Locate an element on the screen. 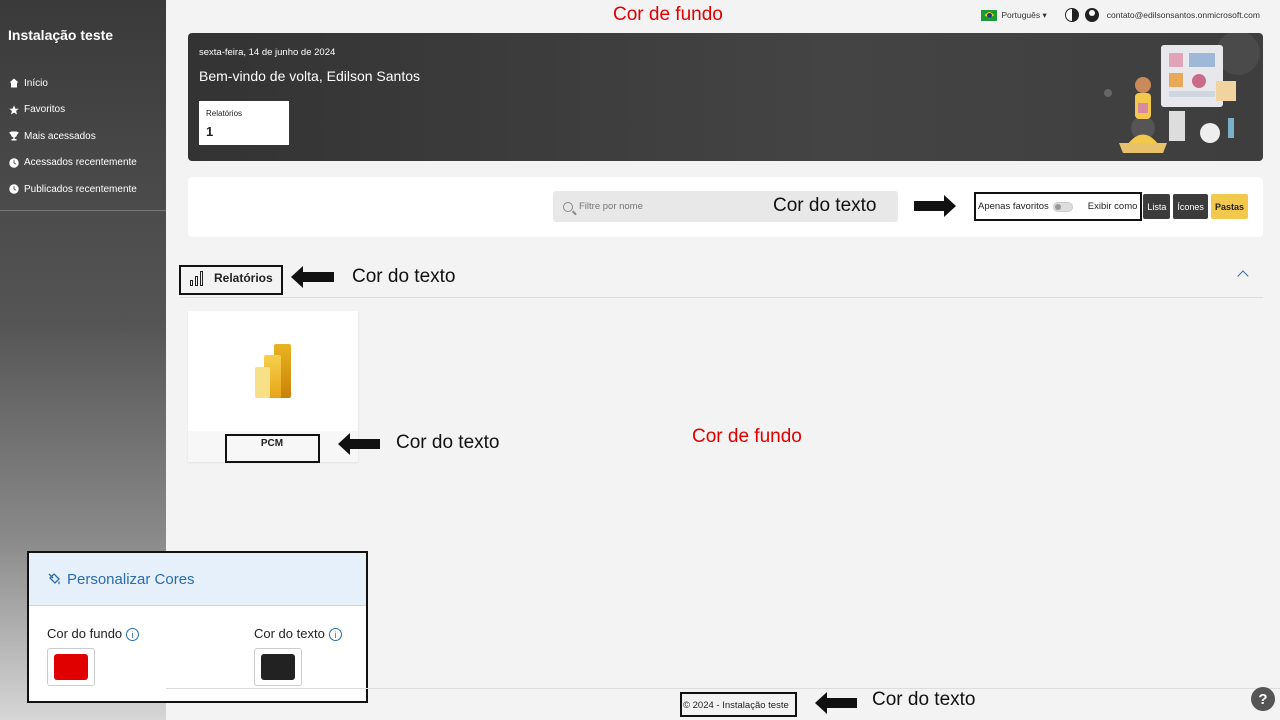 The height and width of the screenshot is (720, 1280). sidebar-item-acessados-recentemente: Acessados recentemente is located at coordinates (83, 163).